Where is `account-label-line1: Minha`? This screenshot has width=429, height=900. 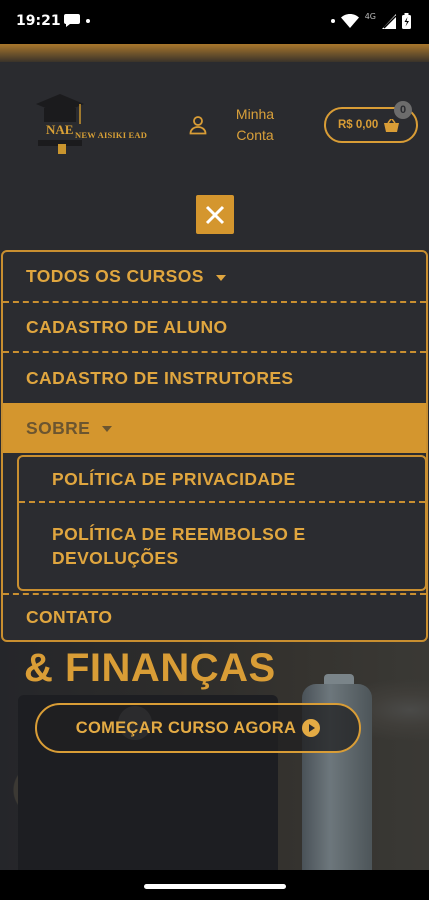
account-label-line1: Minha is located at coordinates (255, 114).